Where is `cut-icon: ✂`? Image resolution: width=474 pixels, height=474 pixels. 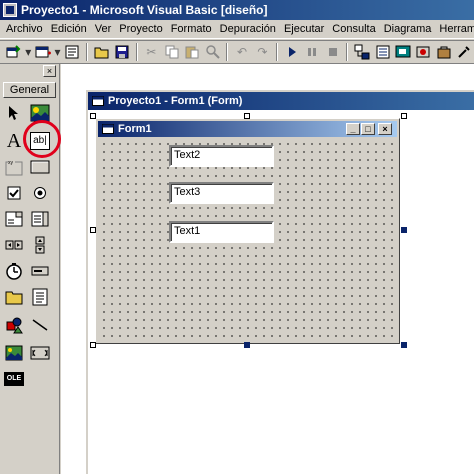
cut-icon: ✂ is located at coordinates (151, 52).